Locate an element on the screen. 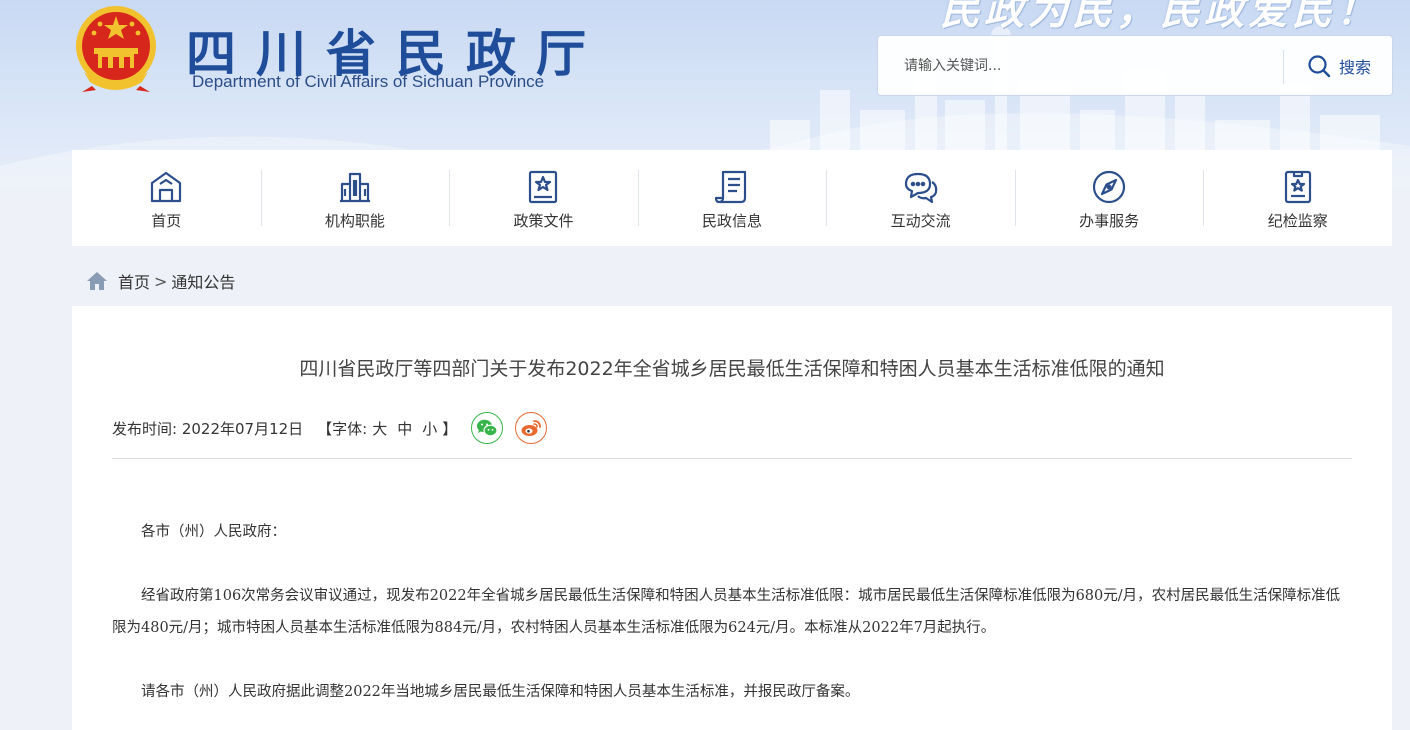  search-box: 搜索 is located at coordinates (1135, 65).